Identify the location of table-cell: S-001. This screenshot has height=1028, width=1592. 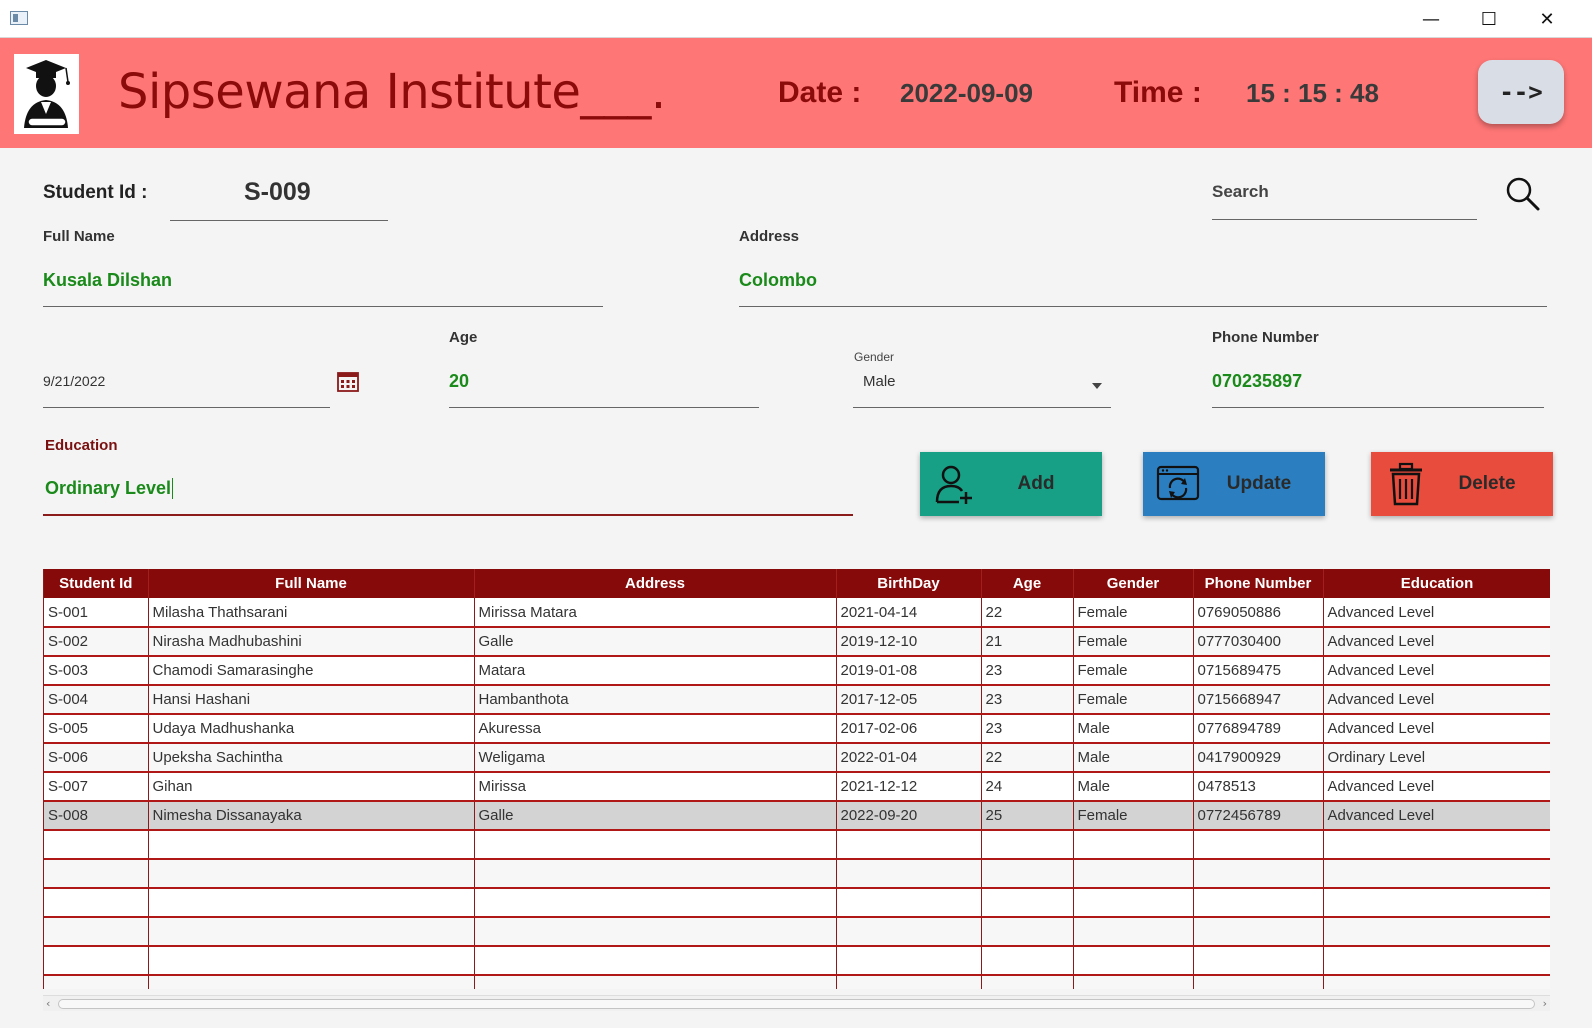
(96, 613).